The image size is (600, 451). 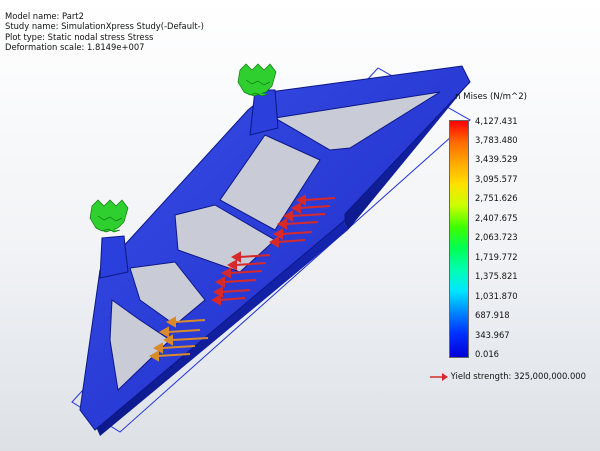 What do you see at coordinates (496, 198) in the screenshot?
I see `legend-tick: 2,751.626` at bounding box center [496, 198].